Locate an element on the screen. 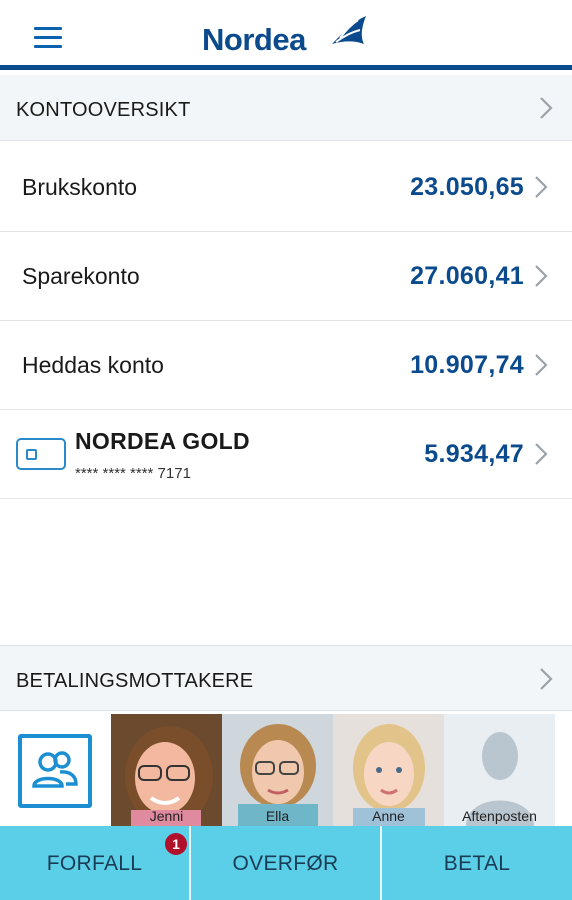 The image size is (572, 900). tab-overfor: OVERFØR is located at coordinates (285, 863).